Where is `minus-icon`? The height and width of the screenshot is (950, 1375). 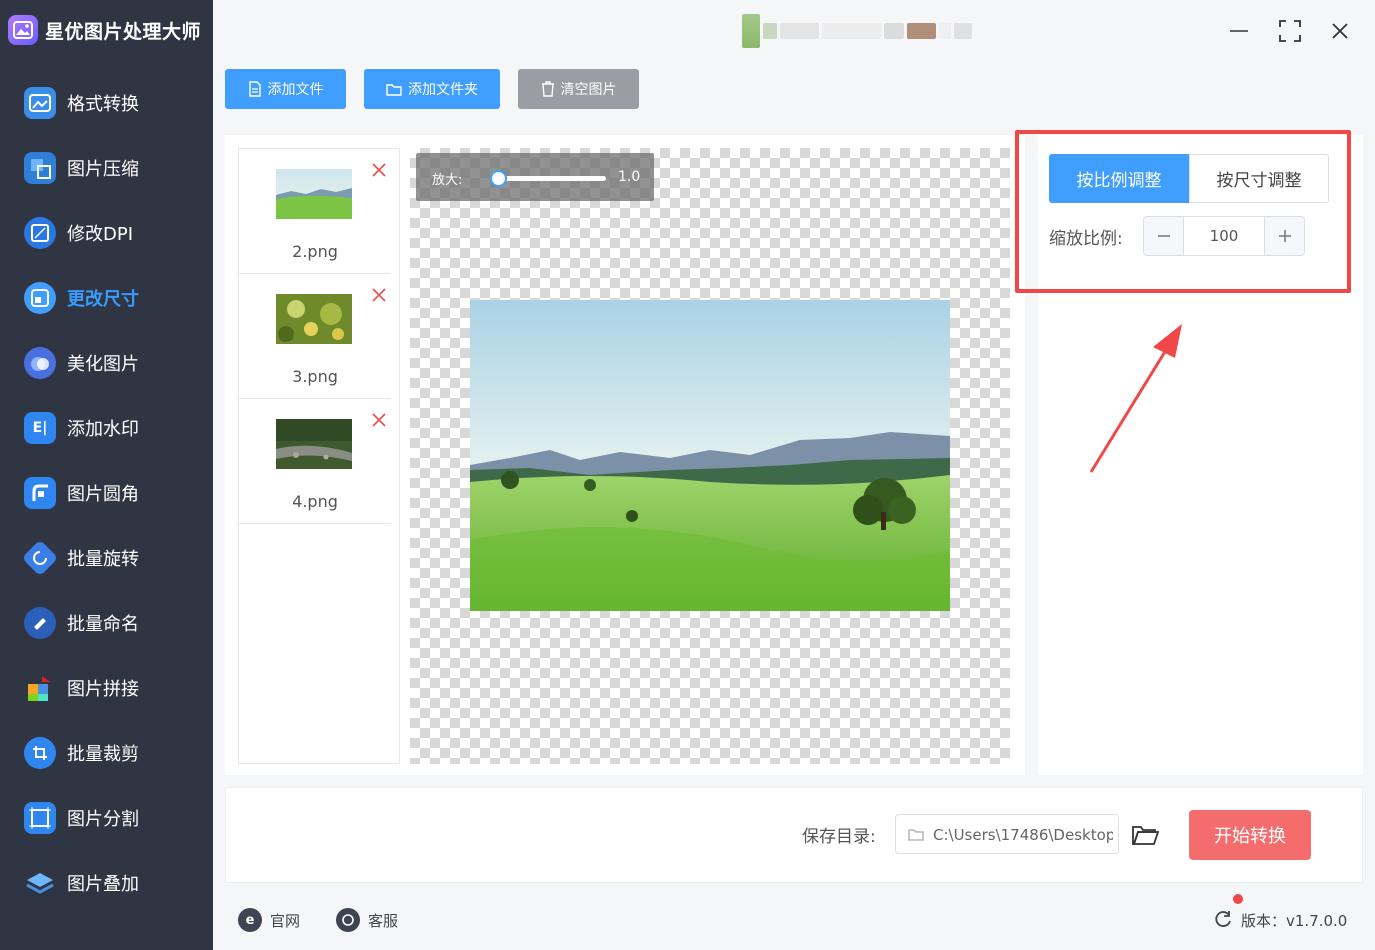 minus-icon is located at coordinates (1163, 236).